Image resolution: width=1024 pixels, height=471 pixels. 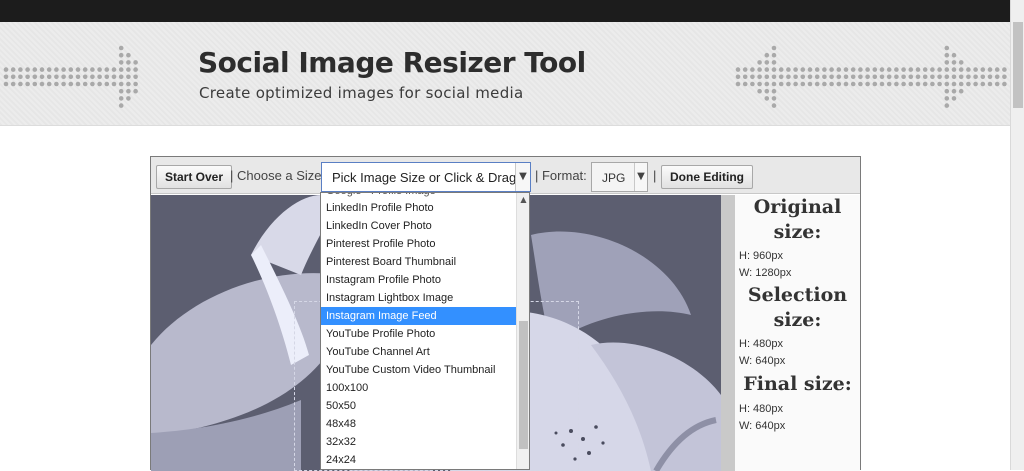 I want to click on size-option: Pinterest Board Thumbnail, so click(x=418, y=262).